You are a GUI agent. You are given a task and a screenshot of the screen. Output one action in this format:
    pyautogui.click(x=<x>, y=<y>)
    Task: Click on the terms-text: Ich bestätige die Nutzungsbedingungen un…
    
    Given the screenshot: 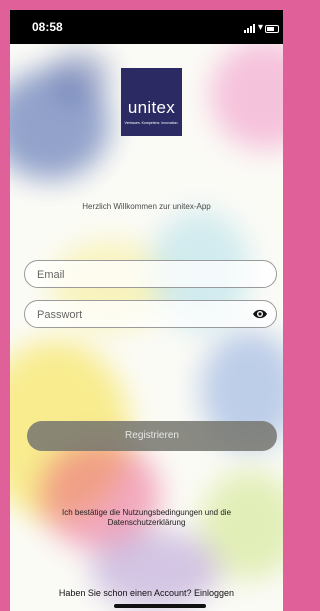 What is the action you would take?
    pyautogui.click(x=146, y=518)
    